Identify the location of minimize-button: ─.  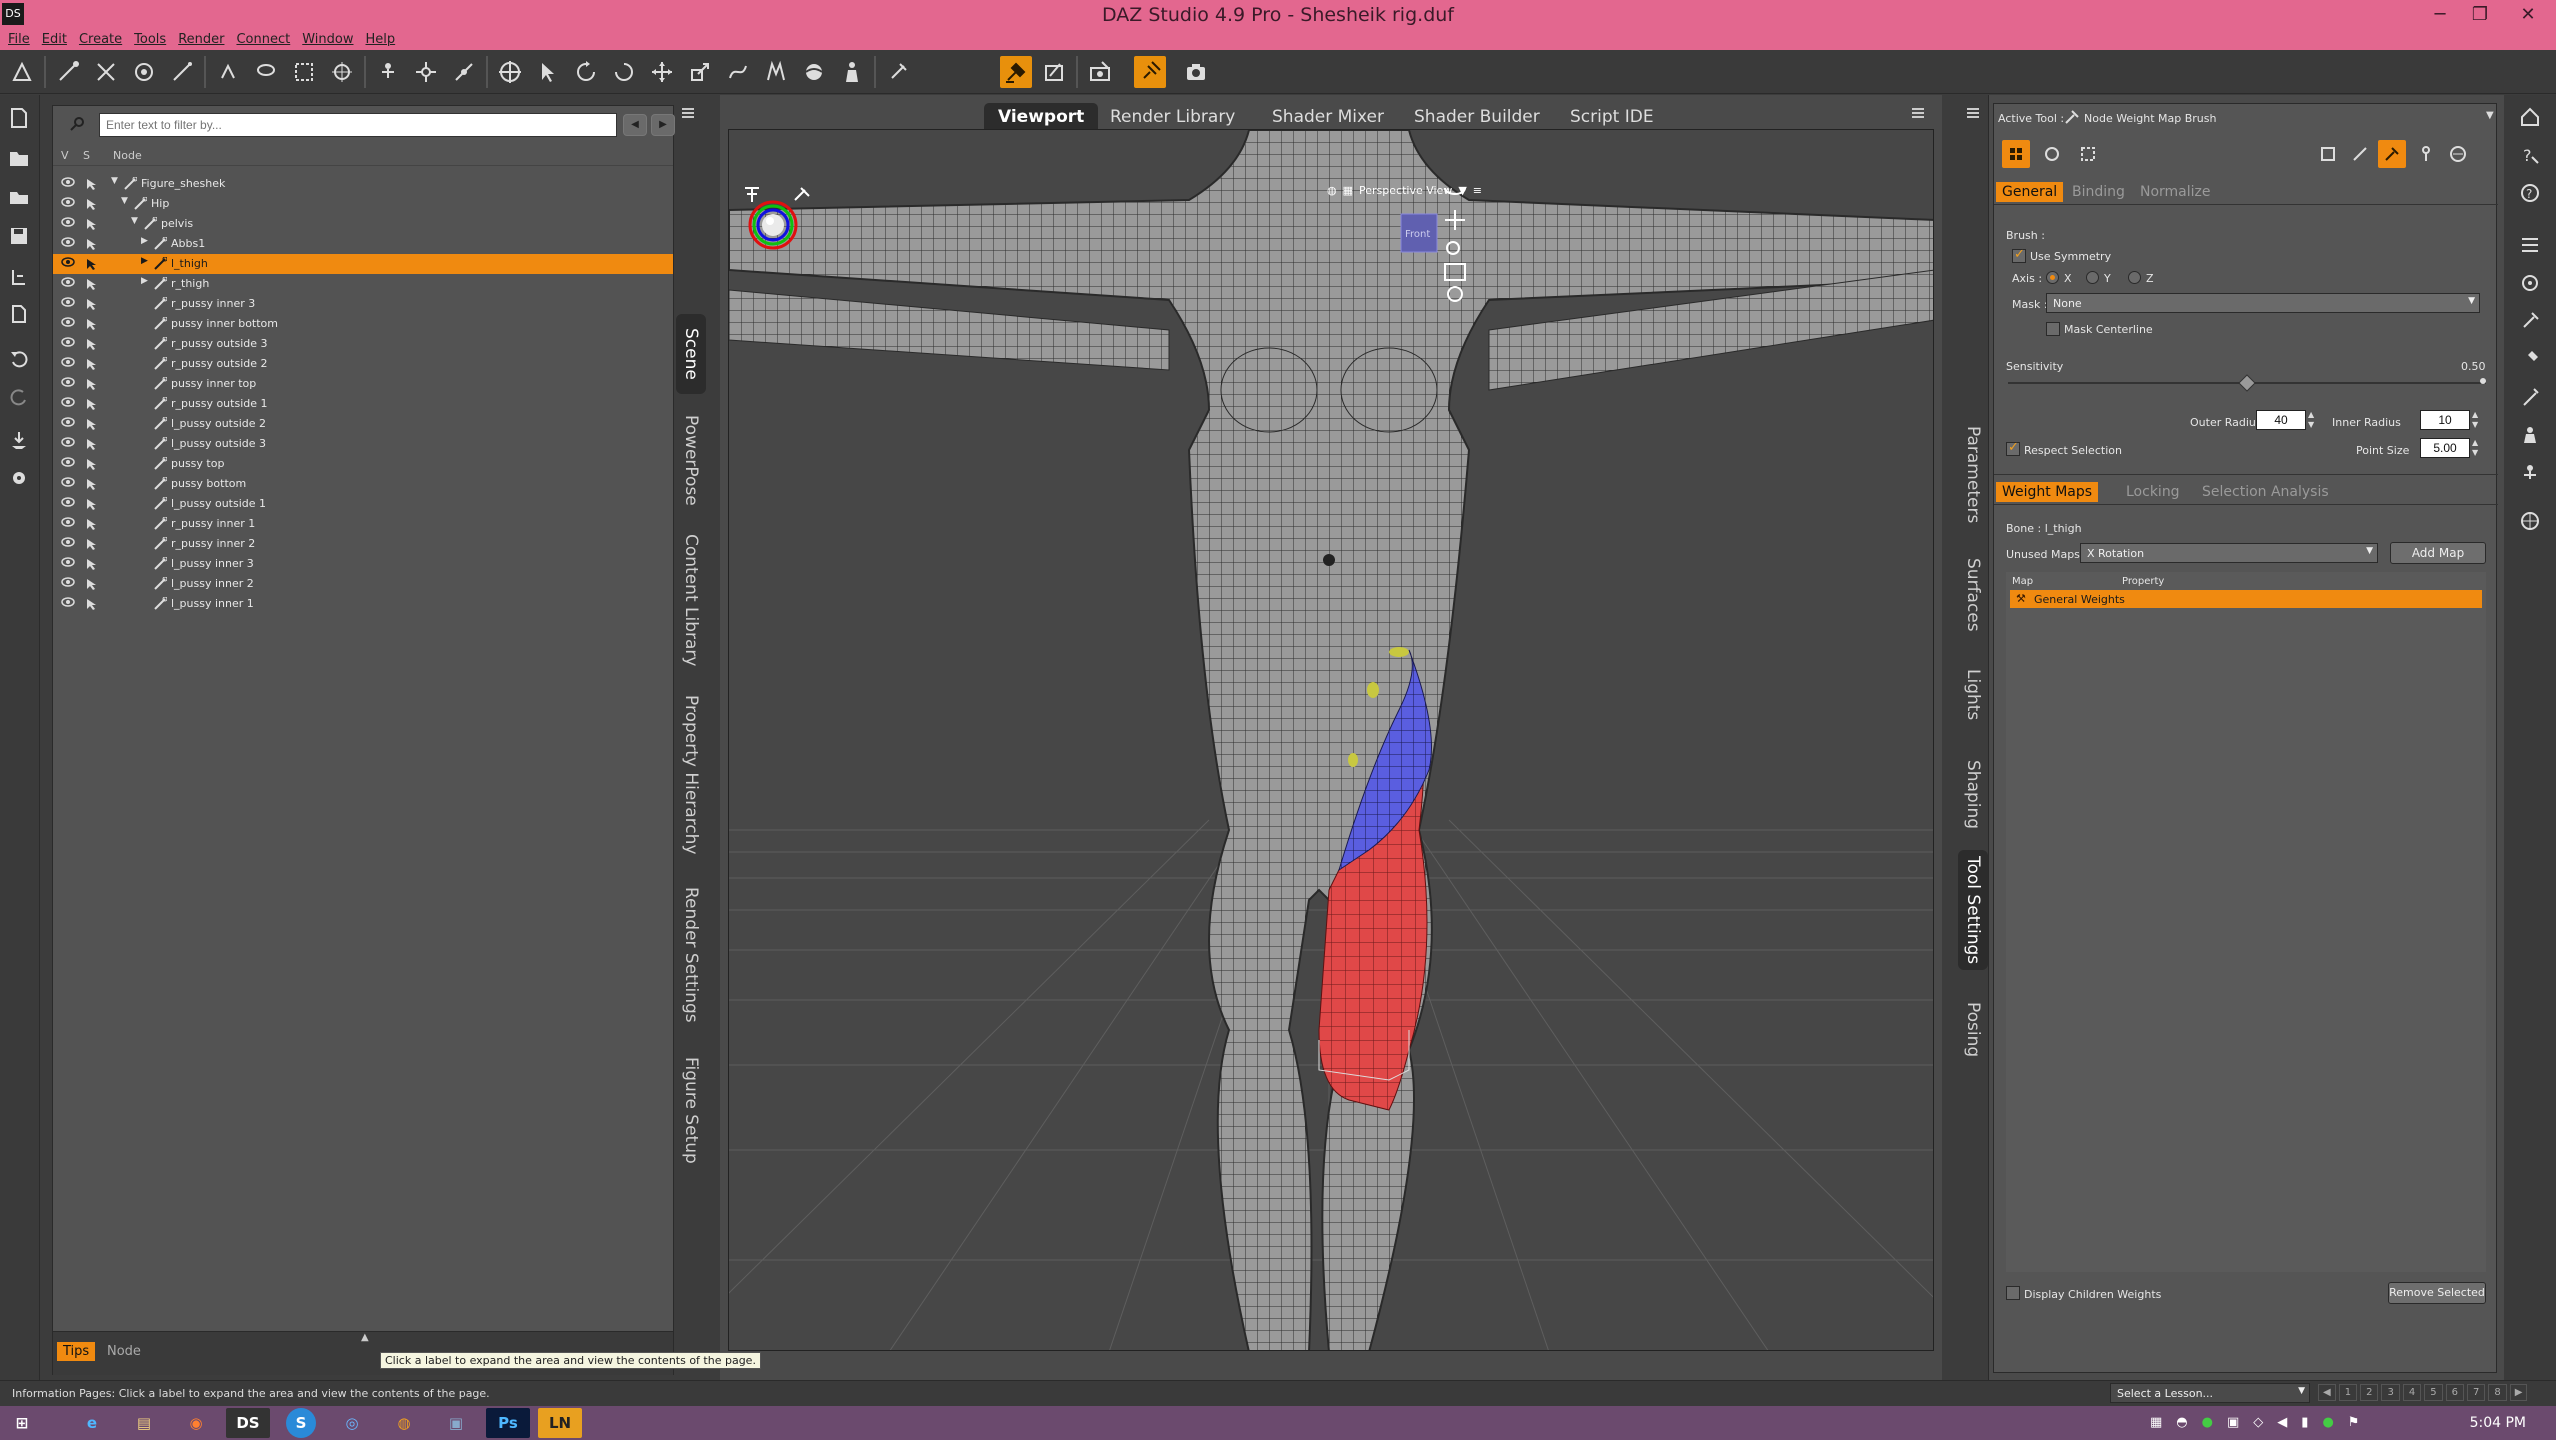
(2440, 15).